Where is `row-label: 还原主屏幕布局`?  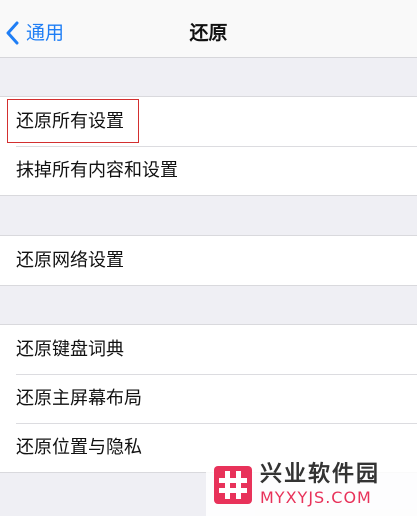 row-label: 还原主屏幕布局 is located at coordinates (79, 398).